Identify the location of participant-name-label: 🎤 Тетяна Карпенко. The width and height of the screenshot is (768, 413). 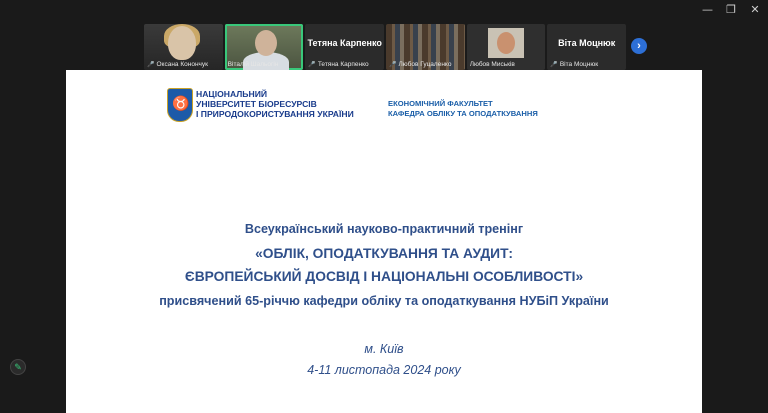
(345, 64).